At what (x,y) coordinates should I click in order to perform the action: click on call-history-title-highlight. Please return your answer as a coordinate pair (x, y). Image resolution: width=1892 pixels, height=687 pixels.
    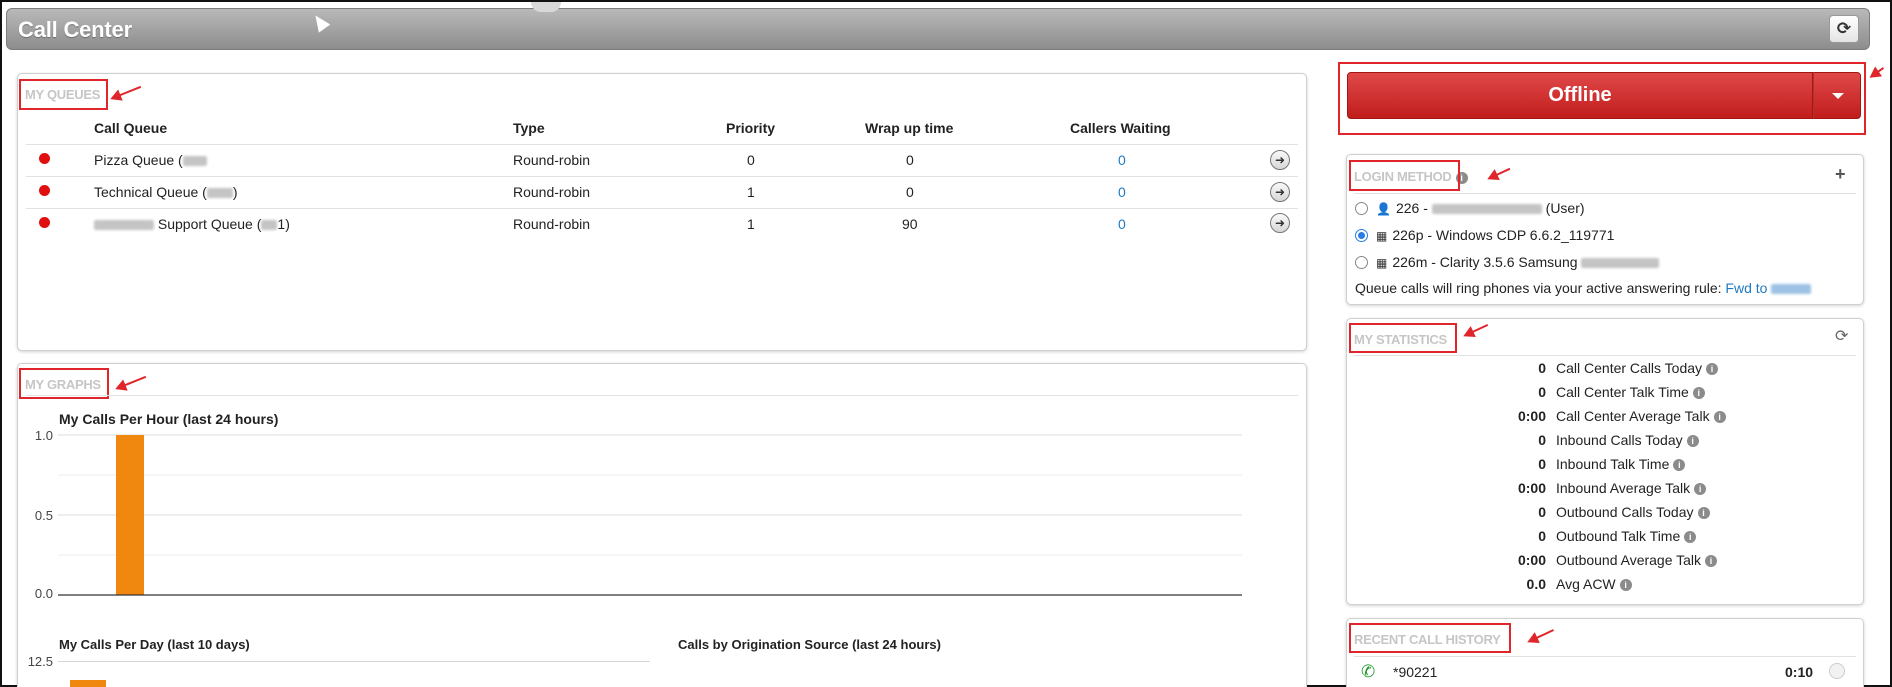
    Looking at the image, I should click on (1430, 638).